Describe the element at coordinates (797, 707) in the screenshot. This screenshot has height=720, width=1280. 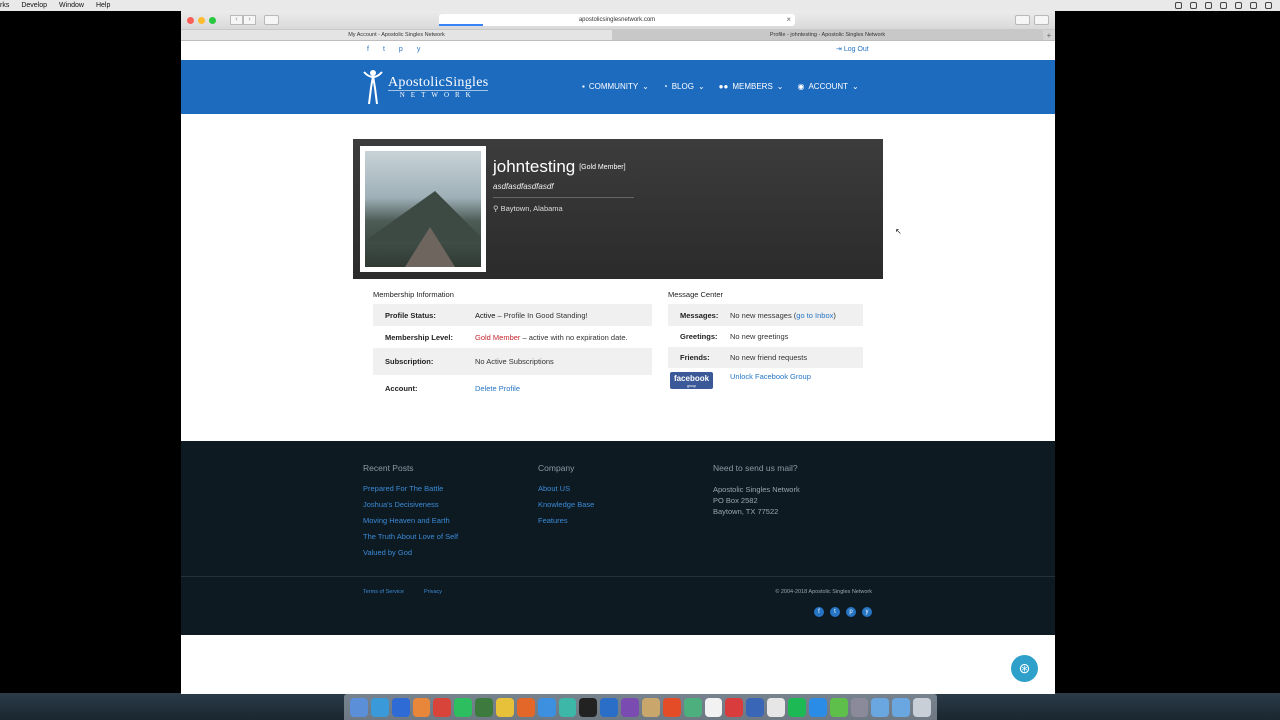
I see `spotify-icon` at that location.